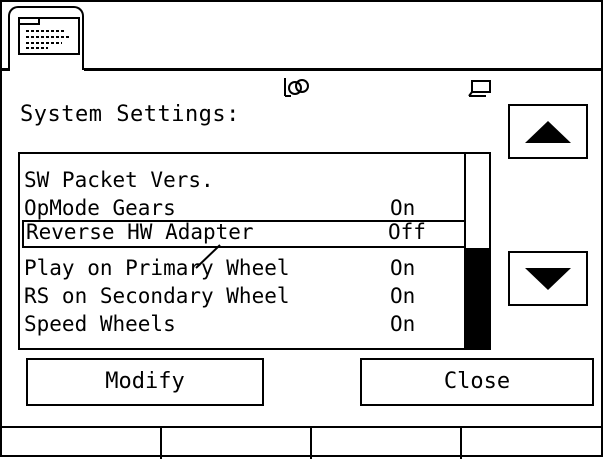 The width and height of the screenshot is (603, 459). I want to click on list-item-label: Reverse HW Adapter, so click(140, 232).